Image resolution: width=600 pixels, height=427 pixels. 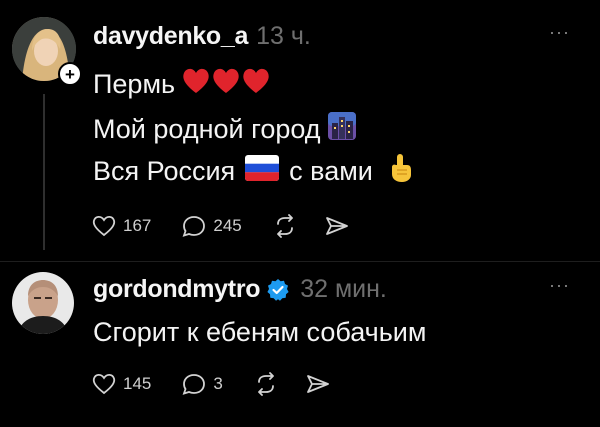 What do you see at coordinates (262, 171) in the screenshot?
I see `russia-flag-icon` at bounding box center [262, 171].